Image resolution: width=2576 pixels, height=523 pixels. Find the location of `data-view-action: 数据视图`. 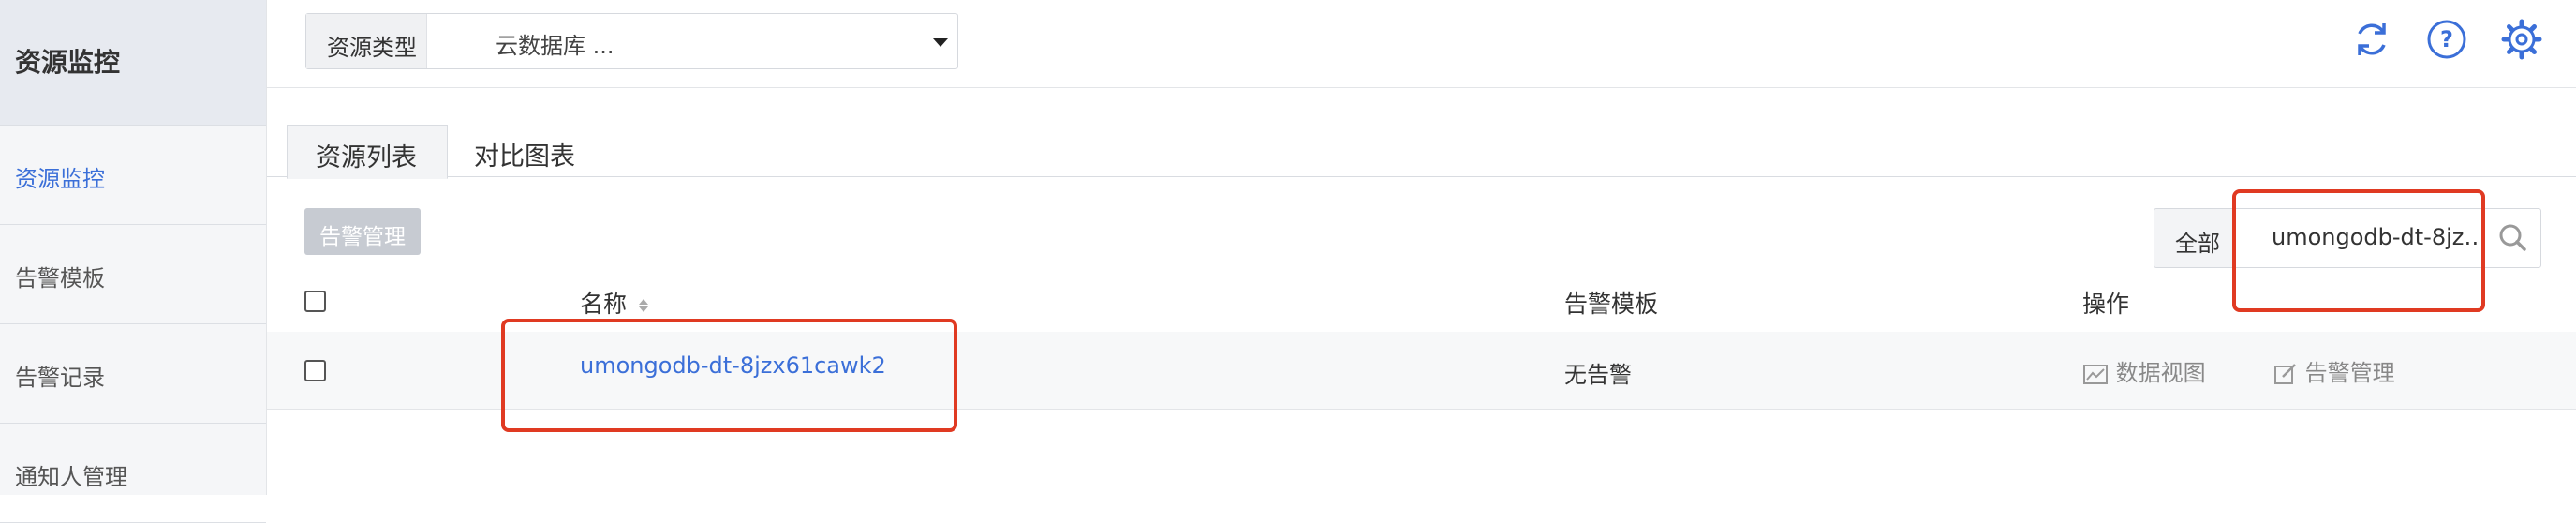

data-view-action: 数据视图 is located at coordinates (2144, 370).